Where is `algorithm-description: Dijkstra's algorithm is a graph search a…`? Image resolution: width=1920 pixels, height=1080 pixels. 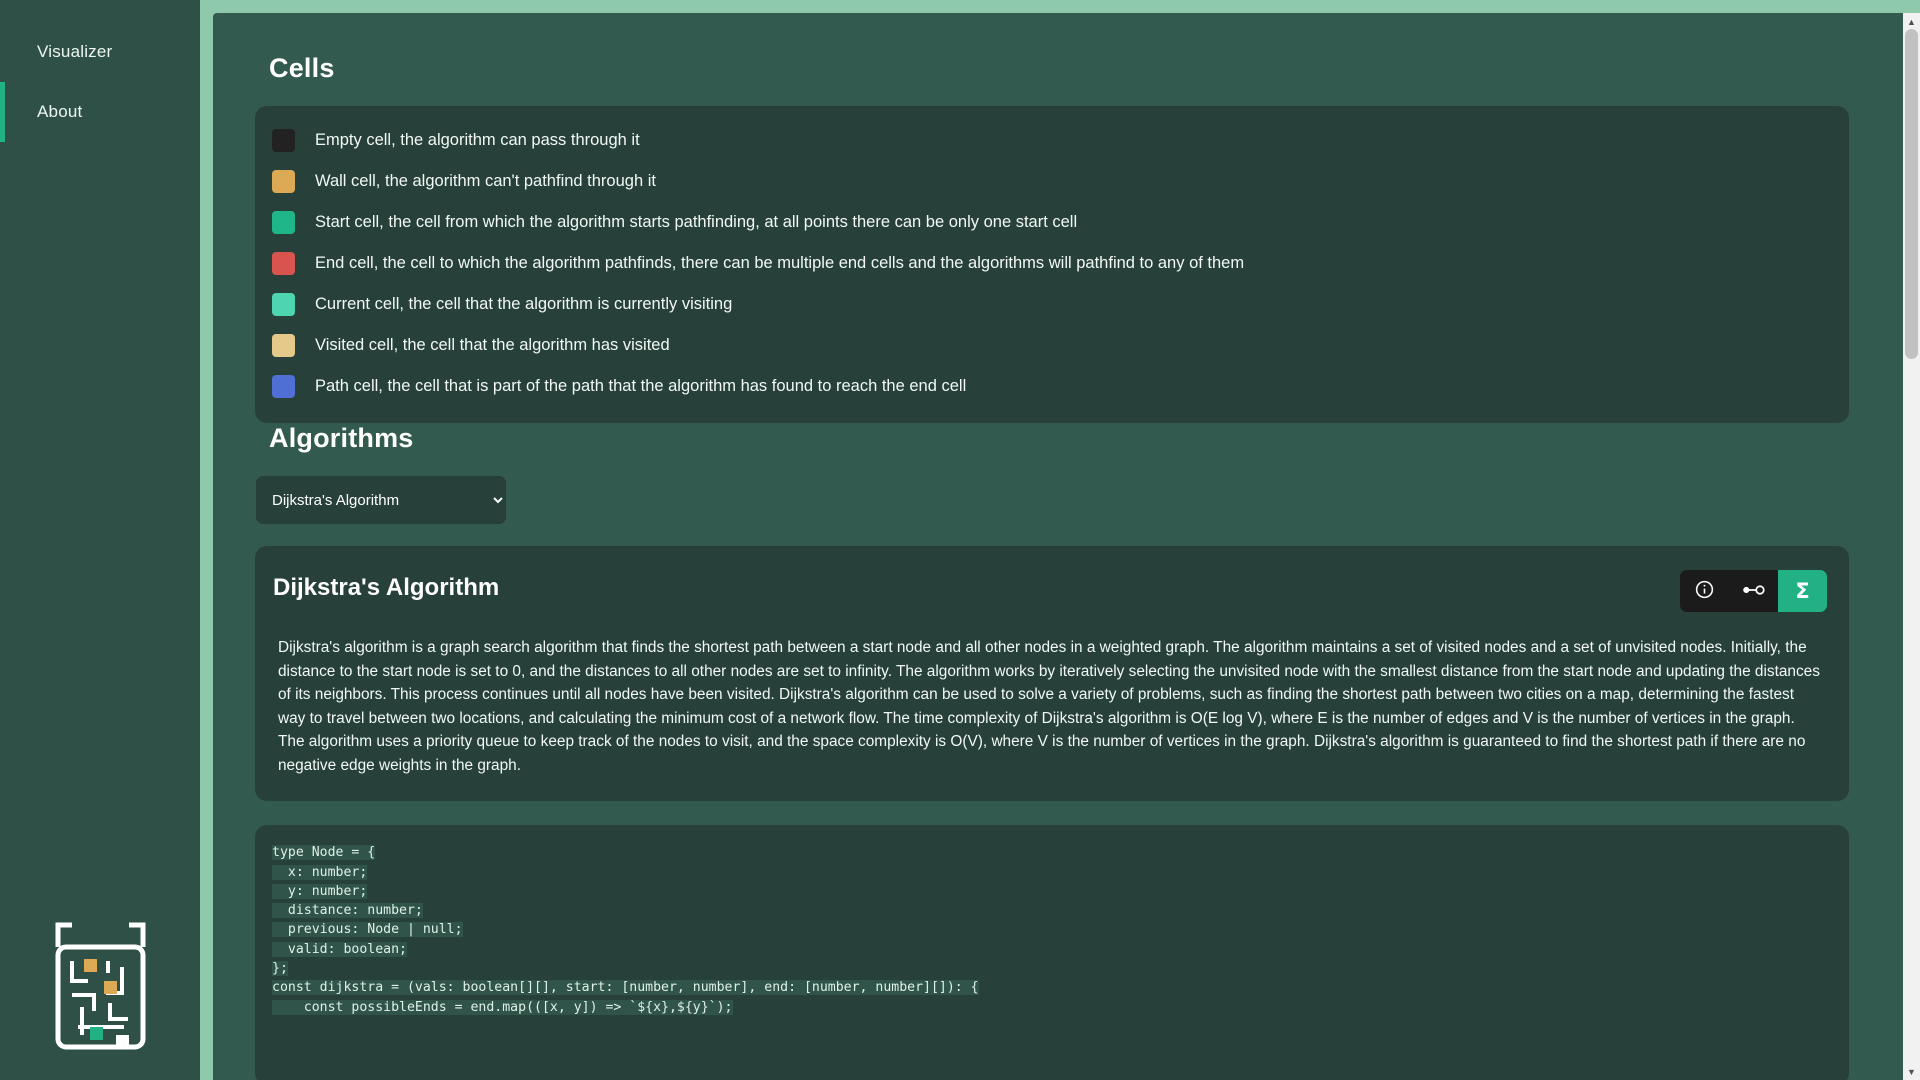 algorithm-description: Dijkstra's algorithm is a graph search a… is located at coordinates (1049, 706).